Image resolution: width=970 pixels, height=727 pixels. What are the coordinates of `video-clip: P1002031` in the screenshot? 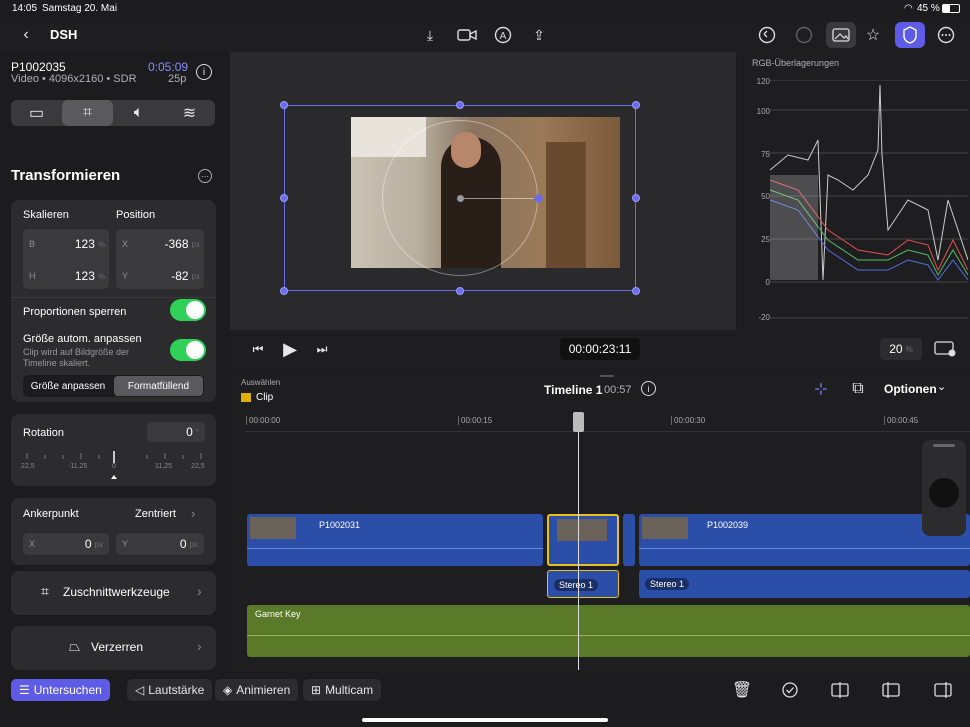 It's located at (395, 540).